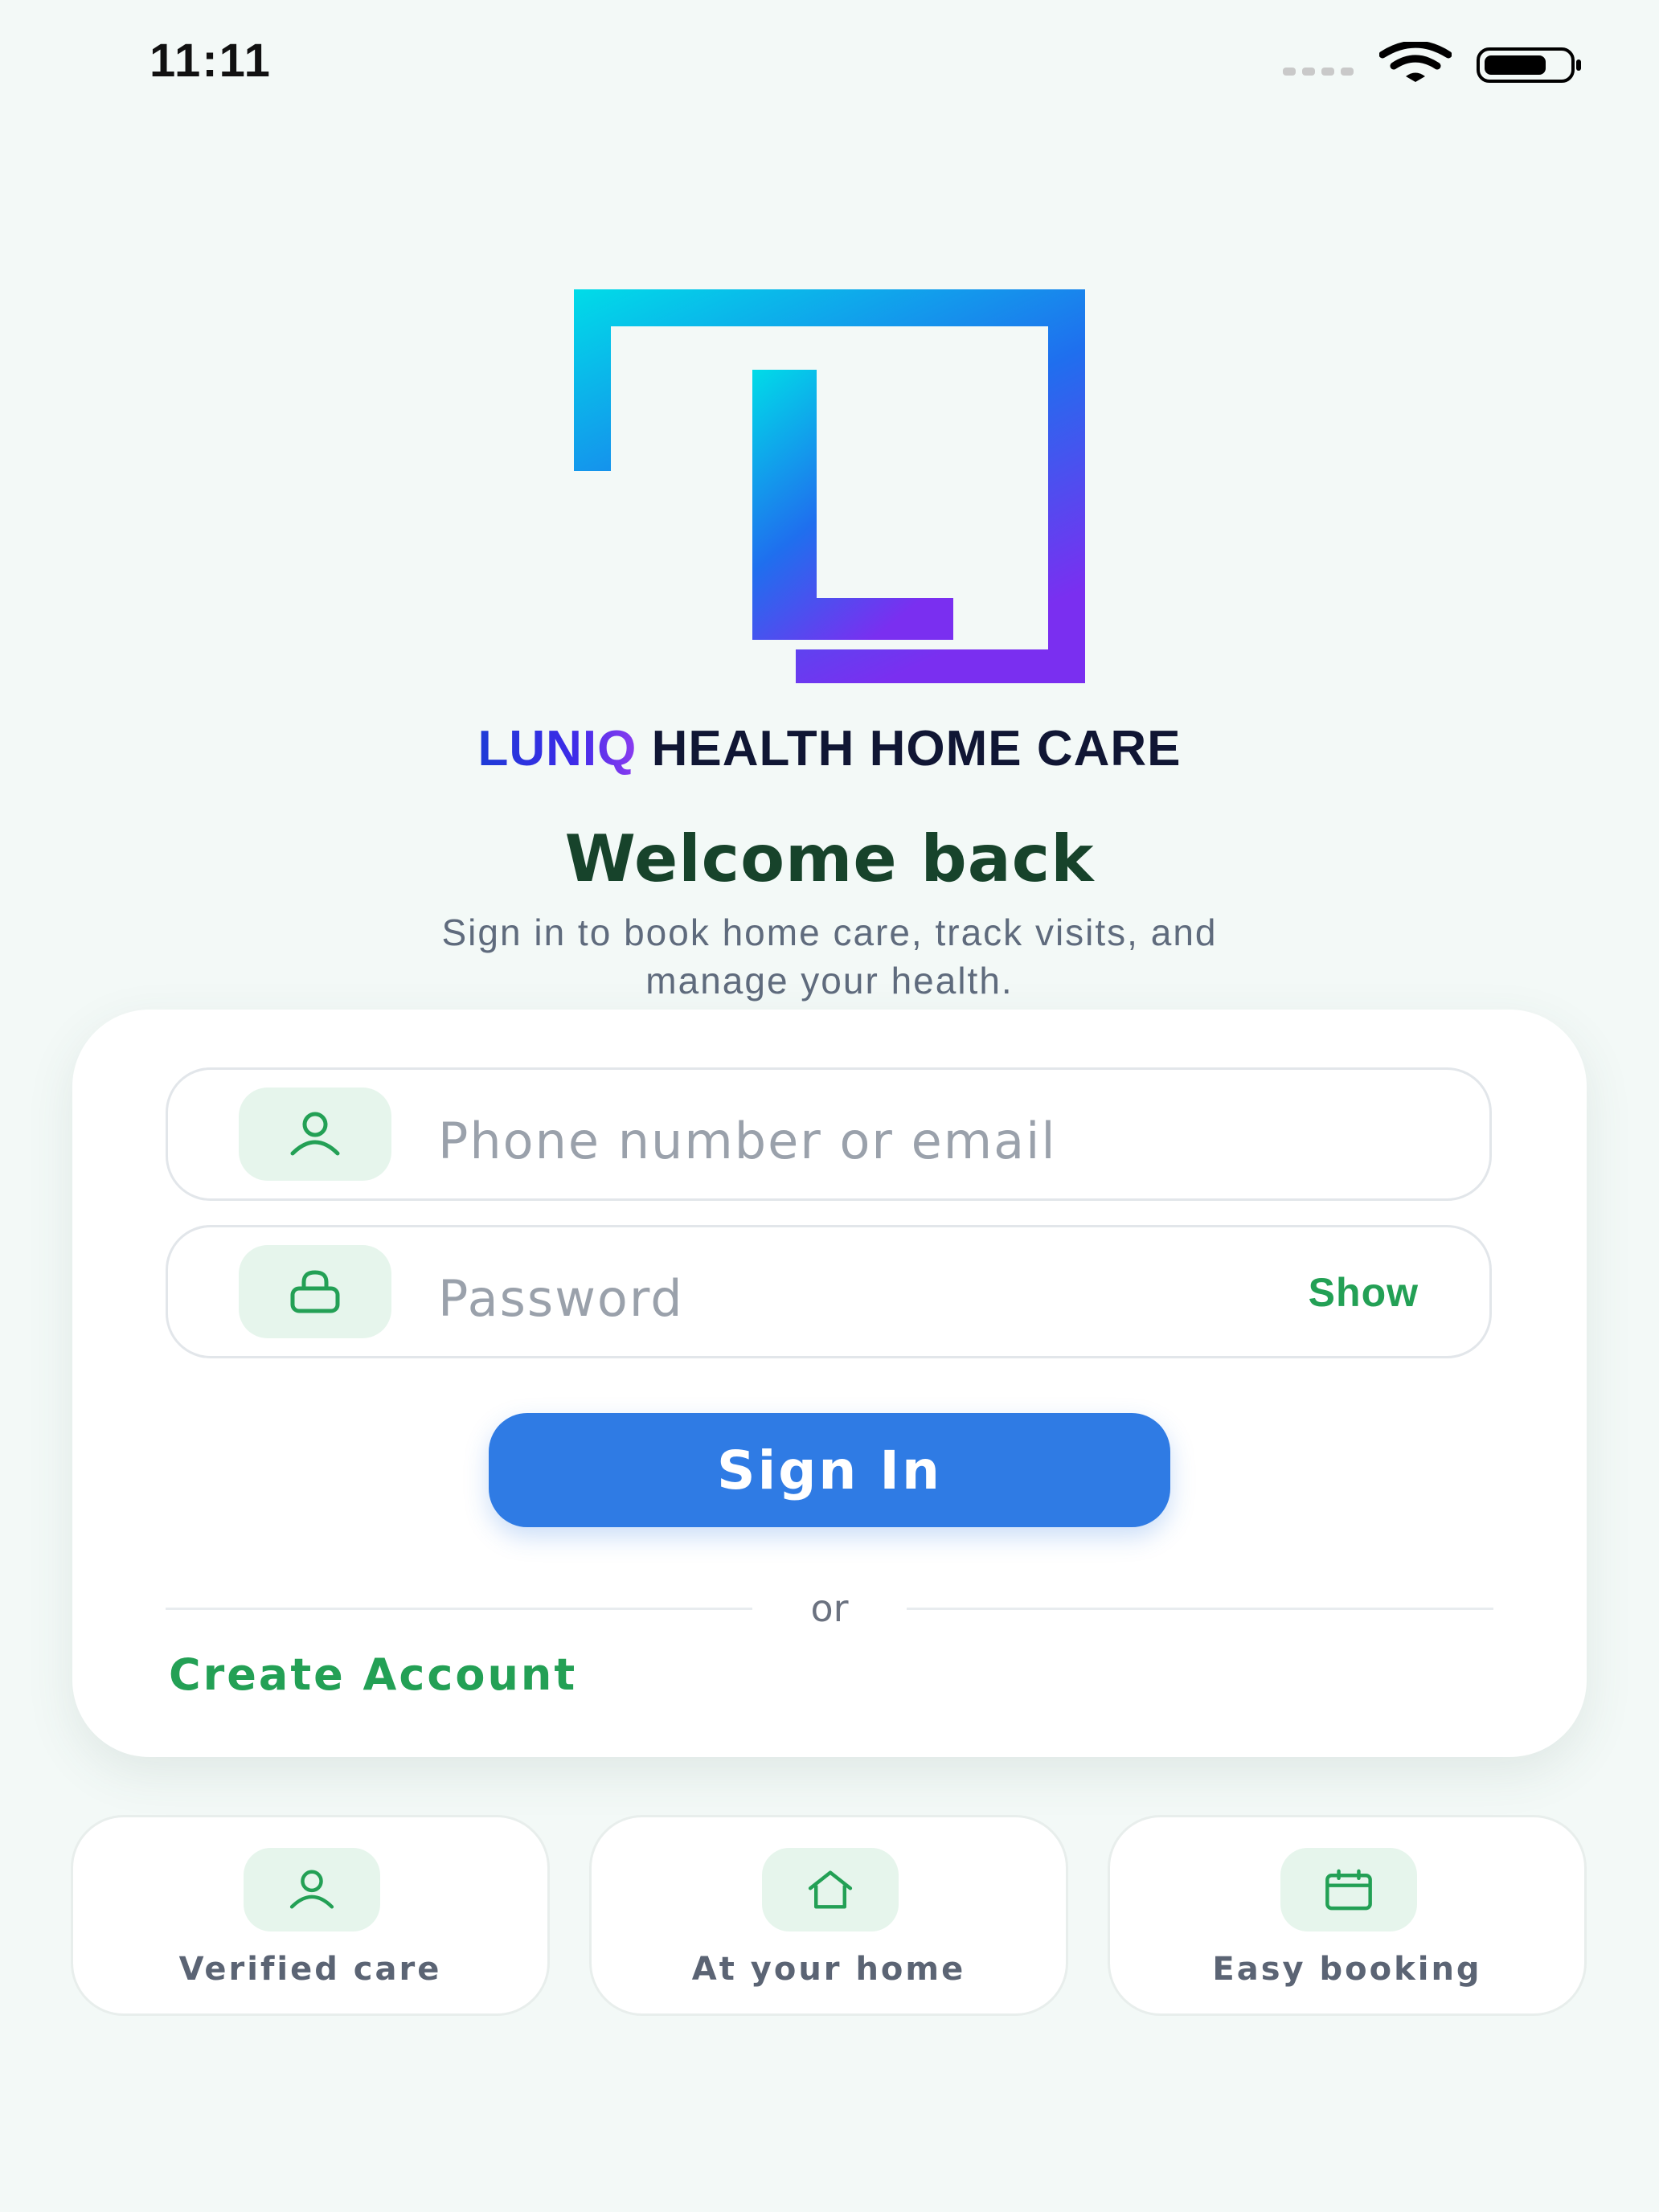 This screenshot has height=2212, width=1659. Describe the element at coordinates (315, 1291) in the screenshot. I see `lock-icon` at that location.